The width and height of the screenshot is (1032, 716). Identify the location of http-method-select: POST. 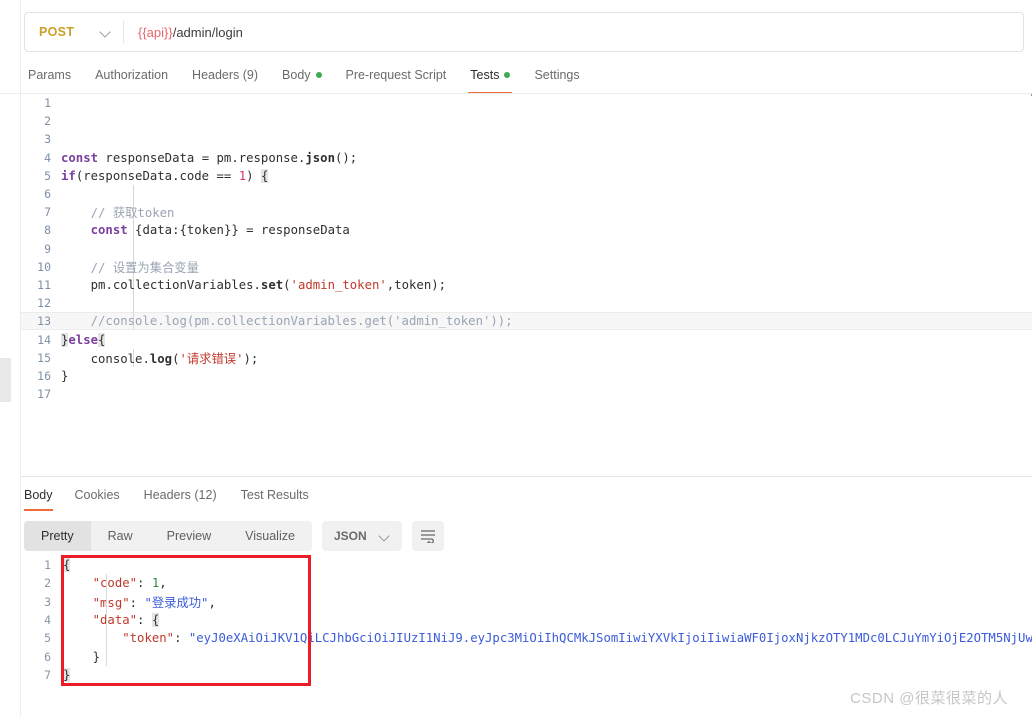
(74, 32).